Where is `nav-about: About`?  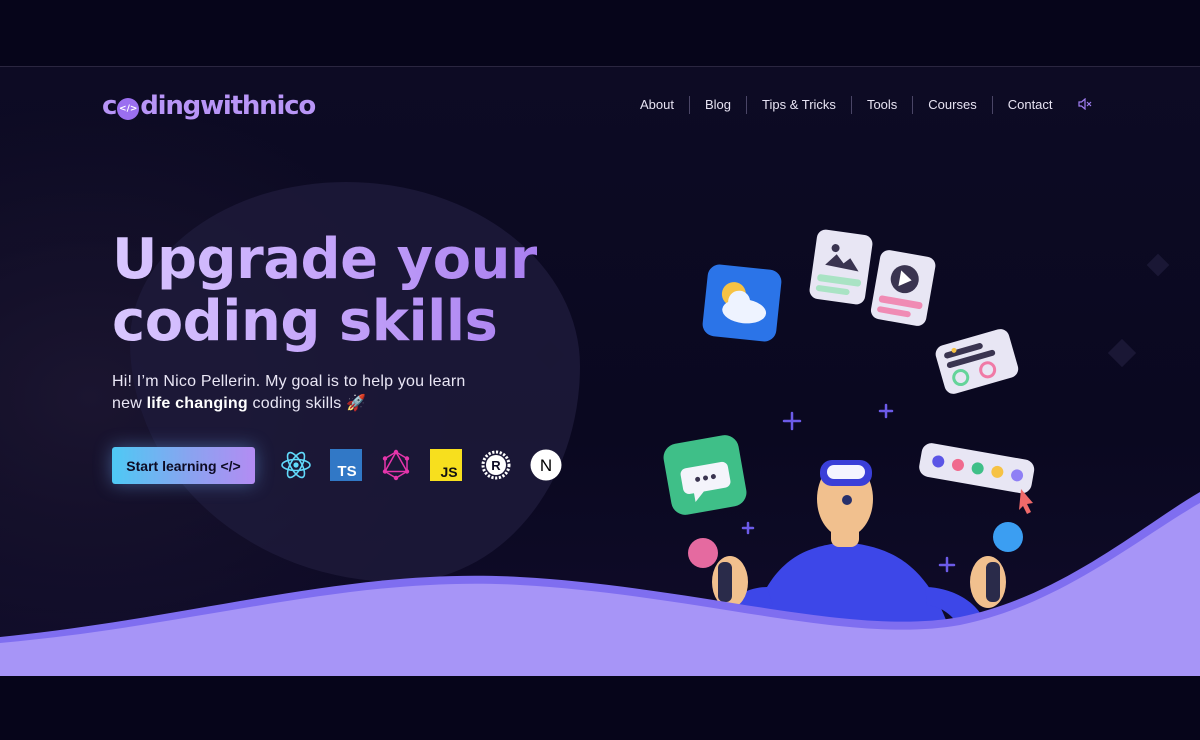 nav-about: About is located at coordinates (658, 105).